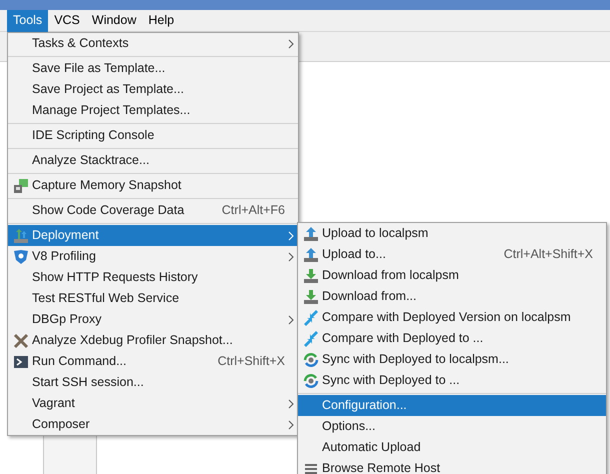 This screenshot has width=610, height=474. I want to click on menu-bar-item: VCS, so click(67, 21).